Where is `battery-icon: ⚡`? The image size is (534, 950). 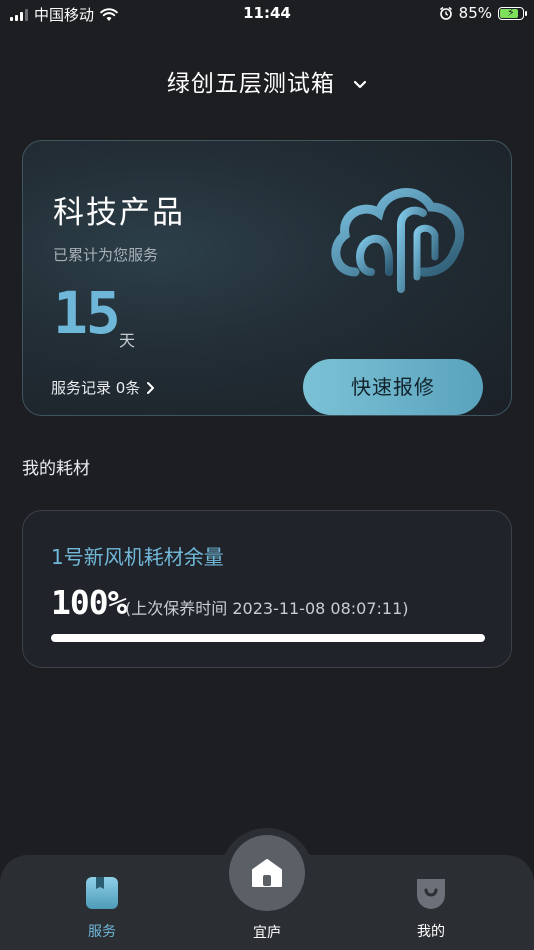 battery-icon: ⚡ is located at coordinates (512, 12).